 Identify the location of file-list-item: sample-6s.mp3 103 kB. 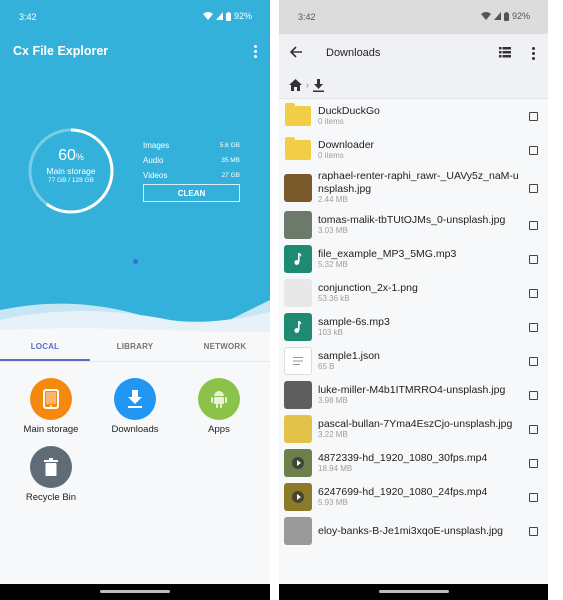
(413, 327).